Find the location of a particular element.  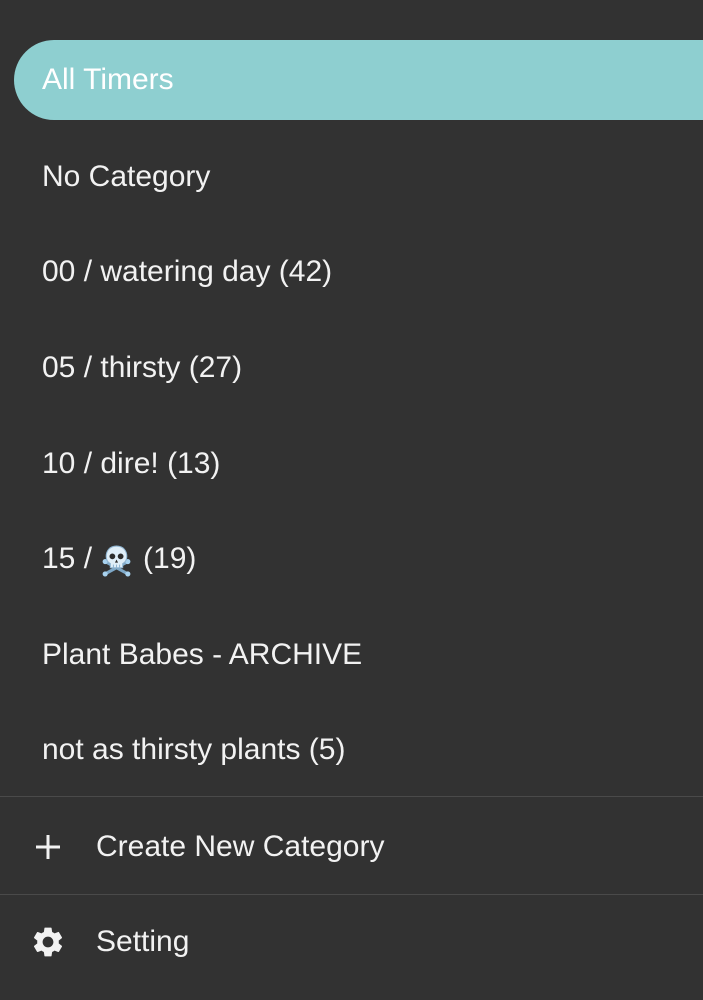

drawer-item-not-as-thirsty: not as thirsty plants (5) is located at coordinates (351, 750).